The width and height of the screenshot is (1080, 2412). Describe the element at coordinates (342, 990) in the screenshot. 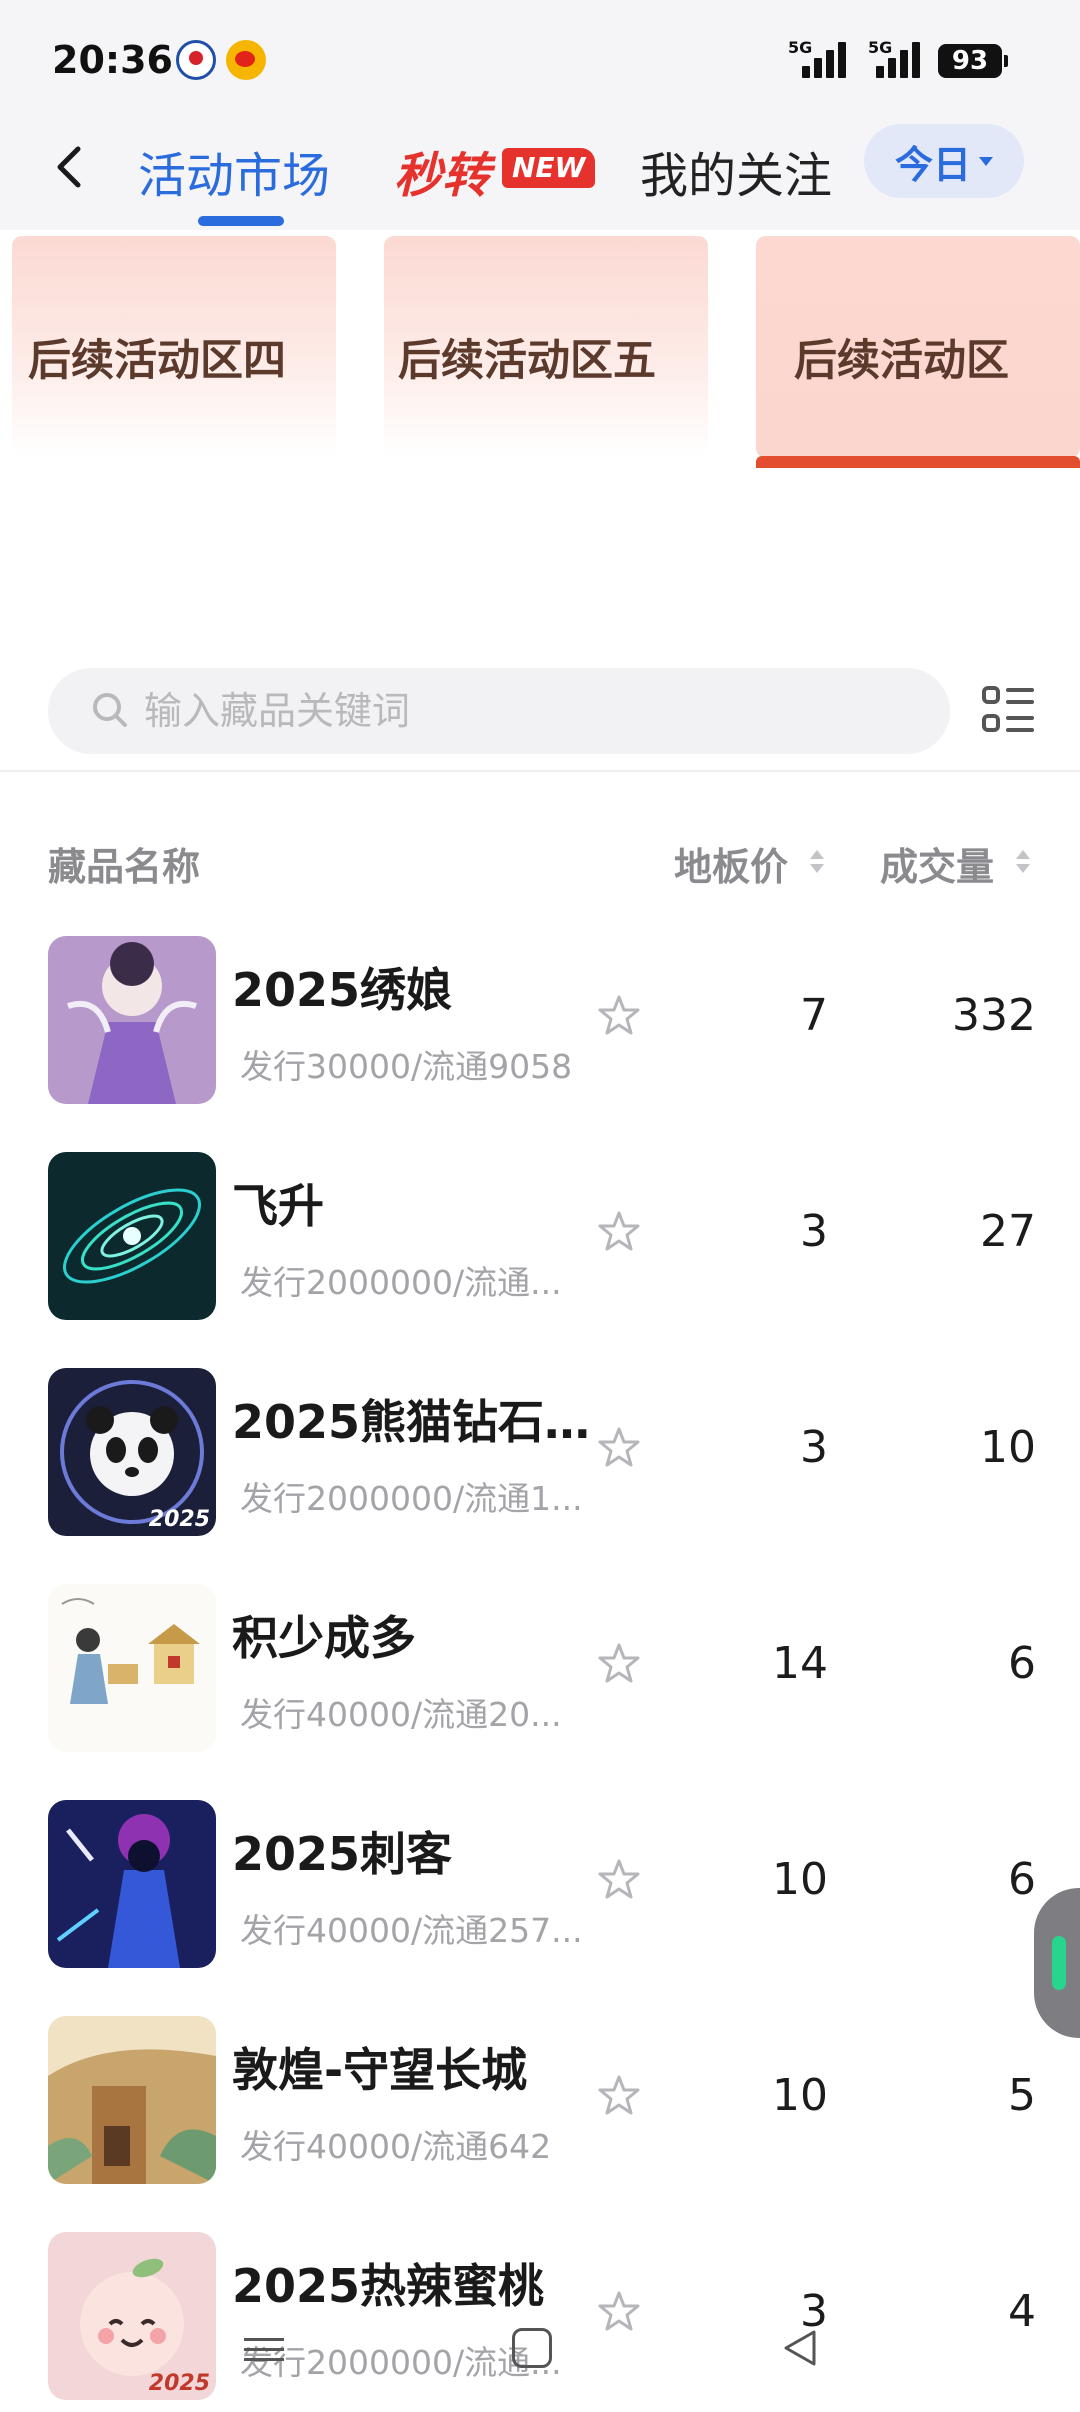

I see `item-name: 2025绣娘` at that location.